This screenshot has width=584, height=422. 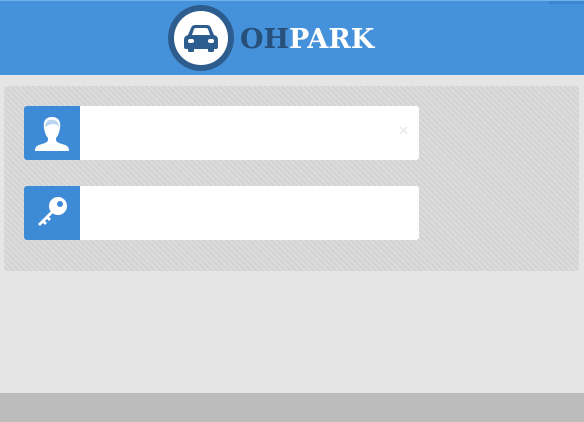 I want to click on logo-badge, so click(x=201, y=38).